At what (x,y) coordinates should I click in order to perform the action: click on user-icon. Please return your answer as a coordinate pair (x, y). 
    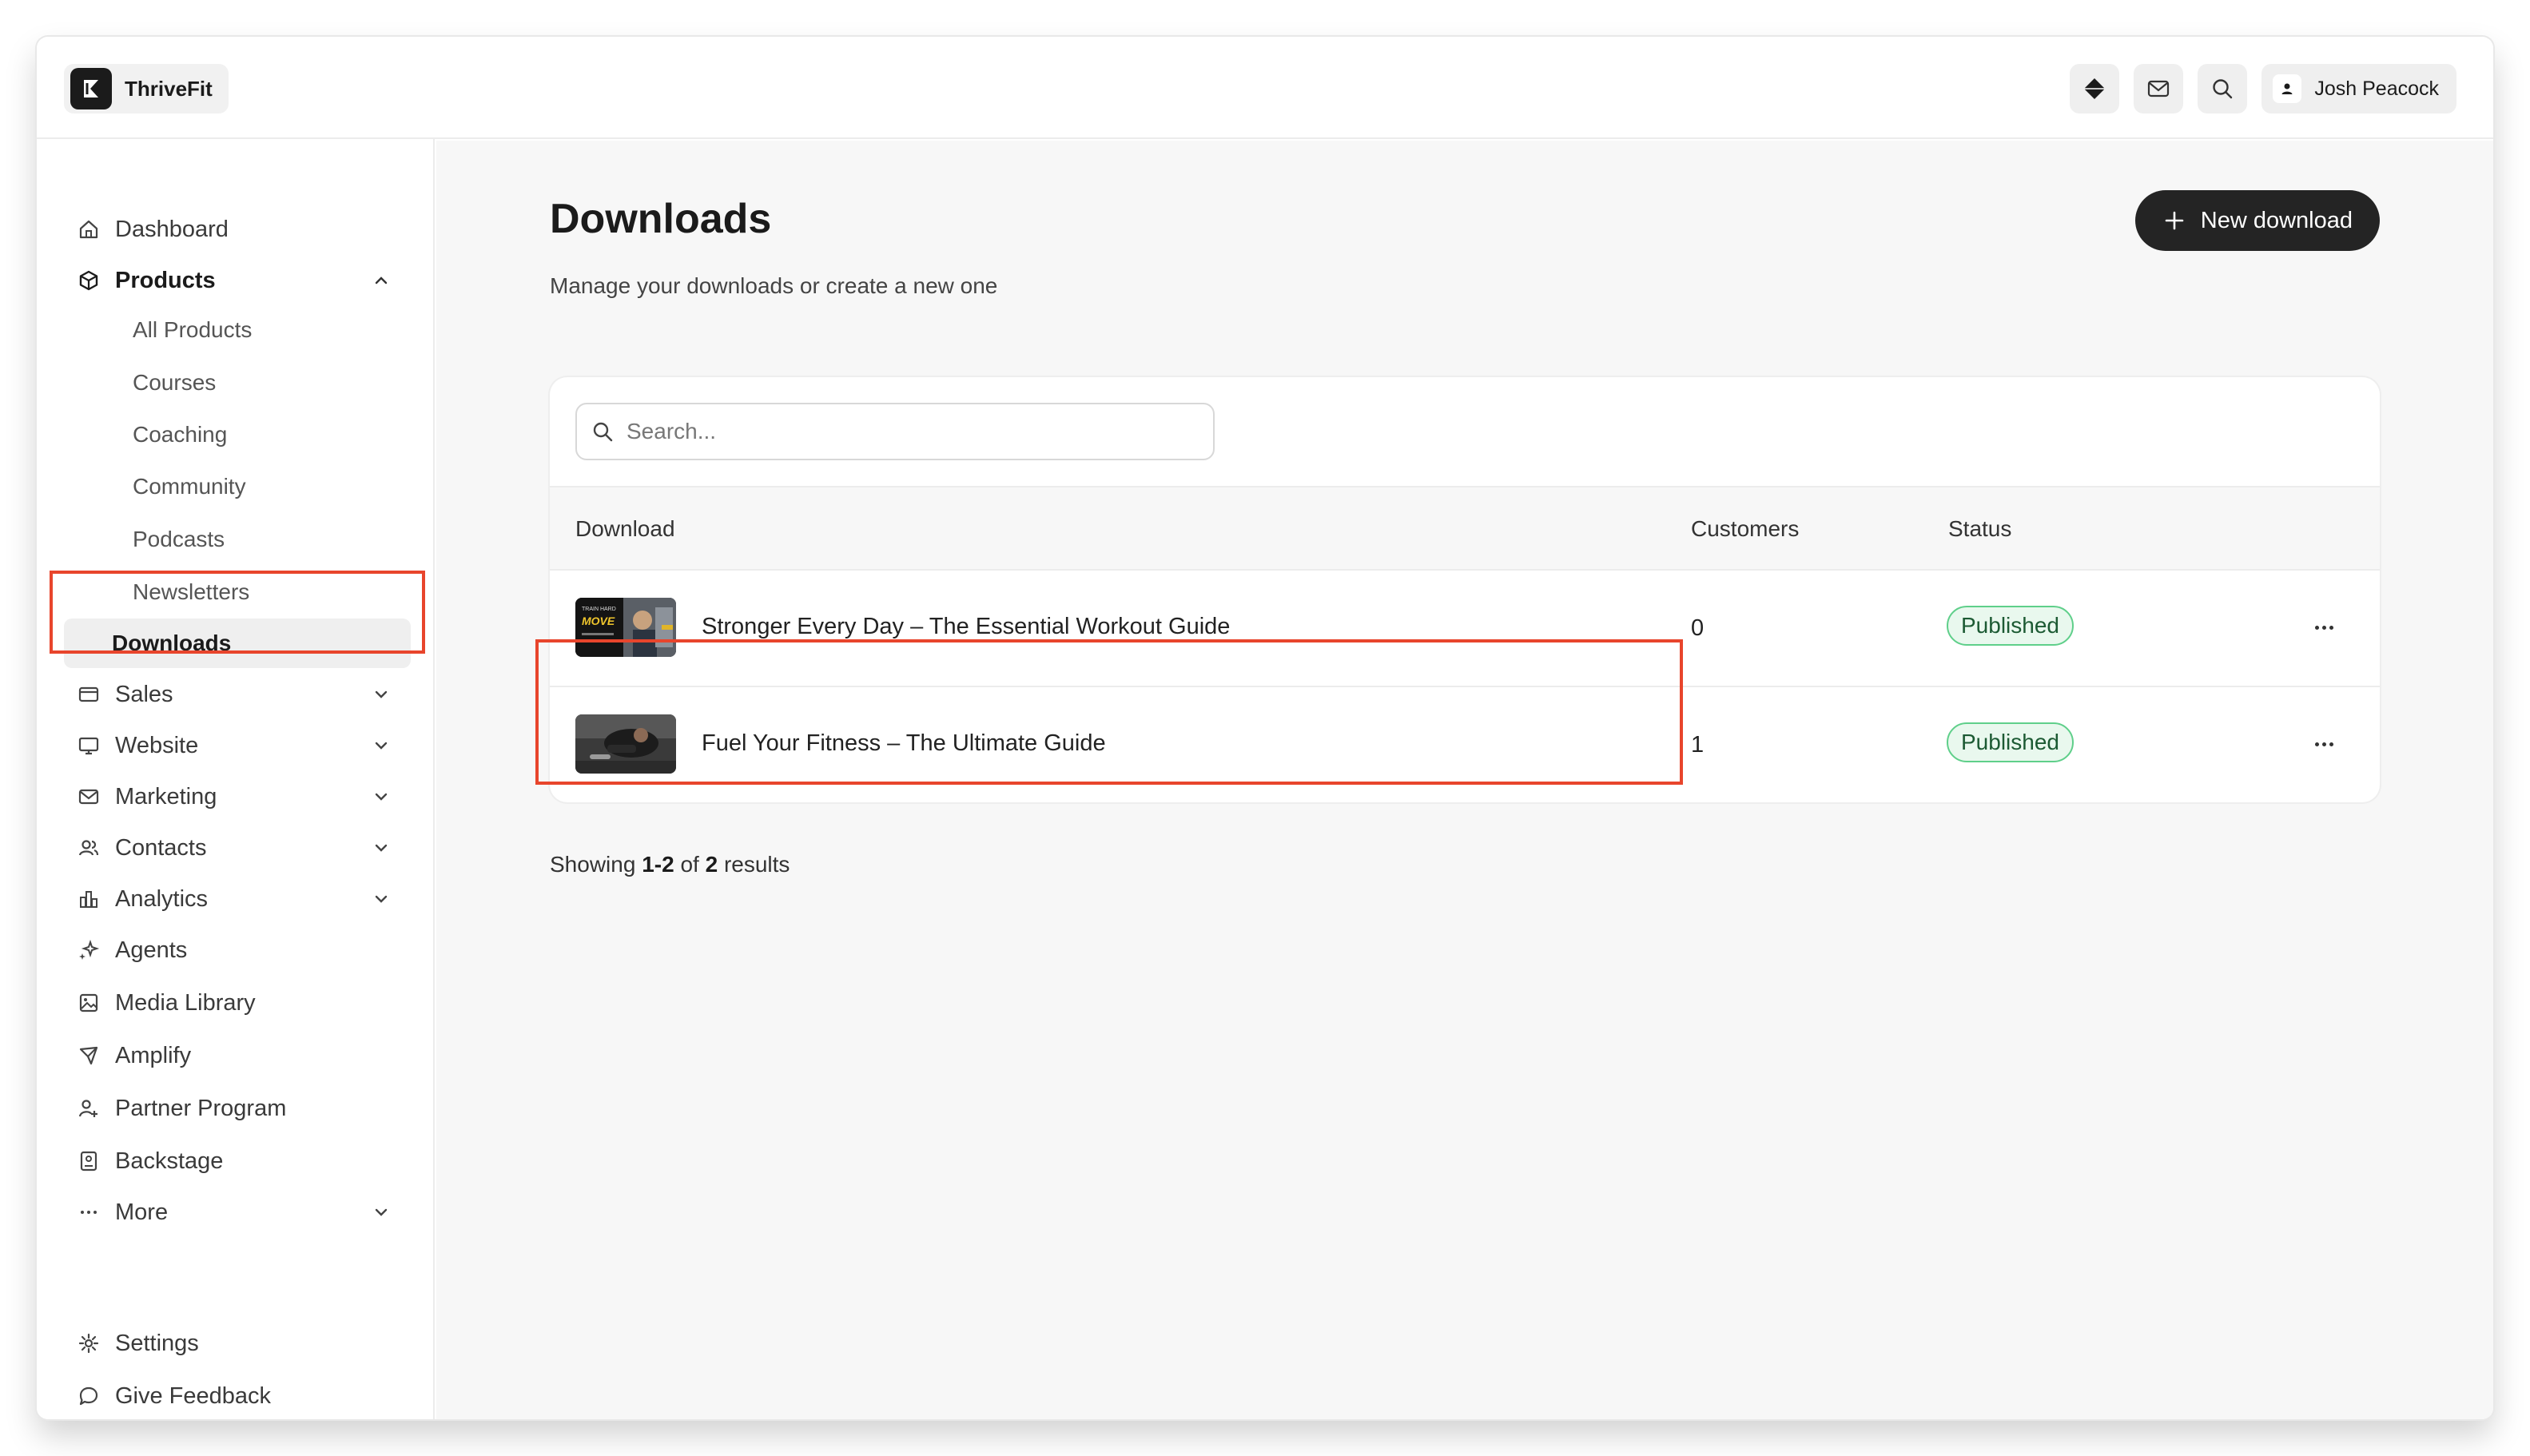
    Looking at the image, I should click on (2287, 88).